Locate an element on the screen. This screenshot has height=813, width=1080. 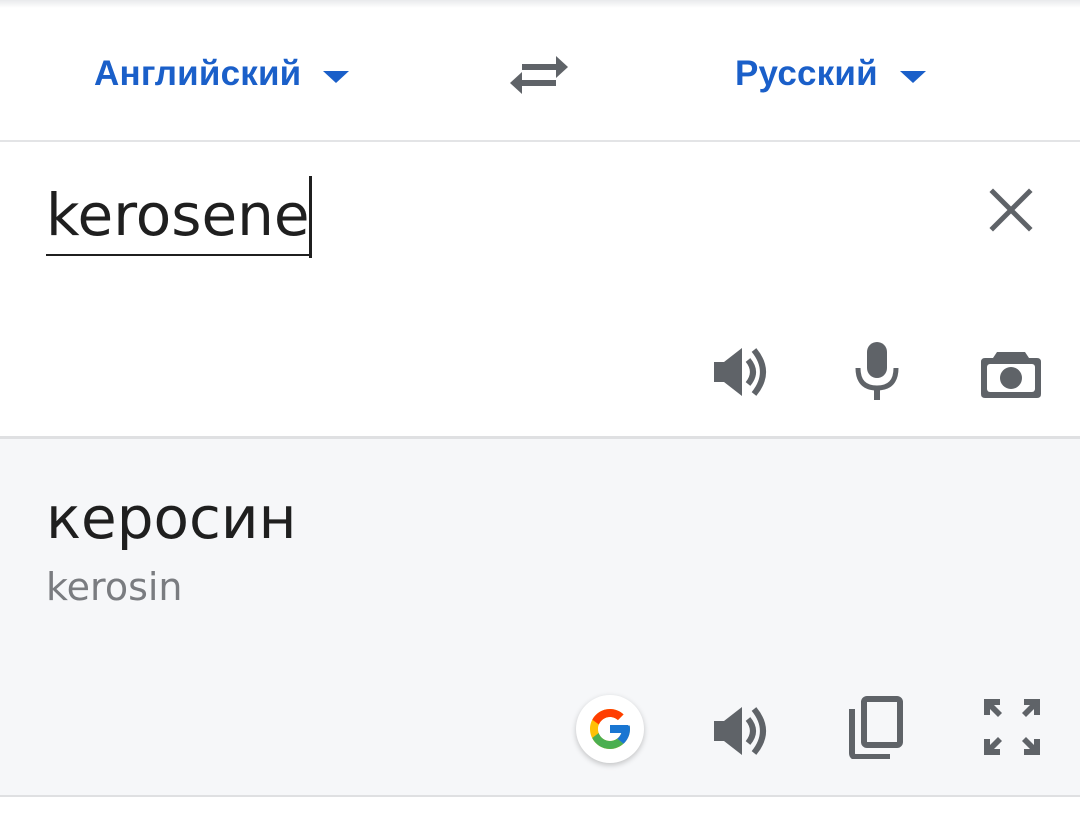
swap-arrows-icon is located at coordinates (539, 75).